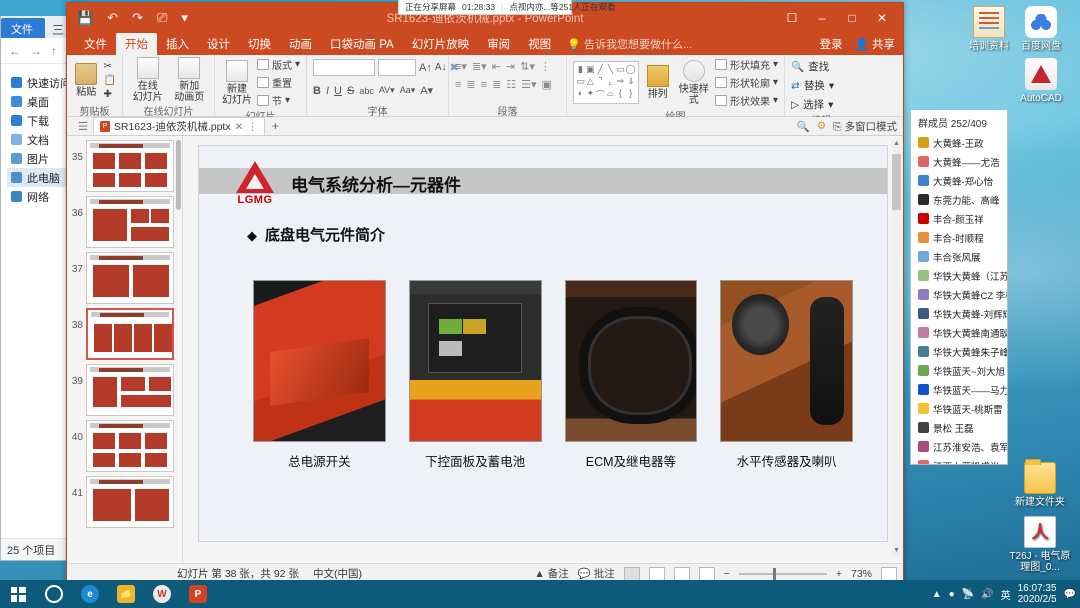 The height and width of the screenshot is (608, 1080). I want to click on system-tray: ▲ ● 📡 🔊 英 16:07:35 2020/2/5 💬, so click(1004, 594).